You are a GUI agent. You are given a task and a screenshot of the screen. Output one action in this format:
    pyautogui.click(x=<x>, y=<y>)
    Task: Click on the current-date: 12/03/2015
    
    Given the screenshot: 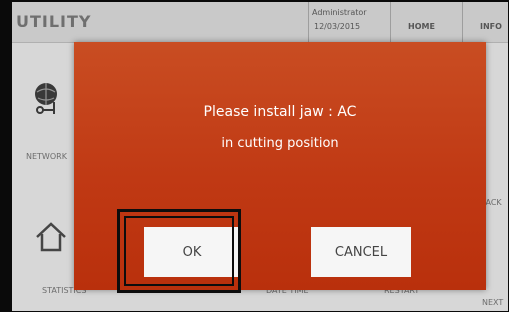 What is the action you would take?
    pyautogui.click(x=337, y=26)
    